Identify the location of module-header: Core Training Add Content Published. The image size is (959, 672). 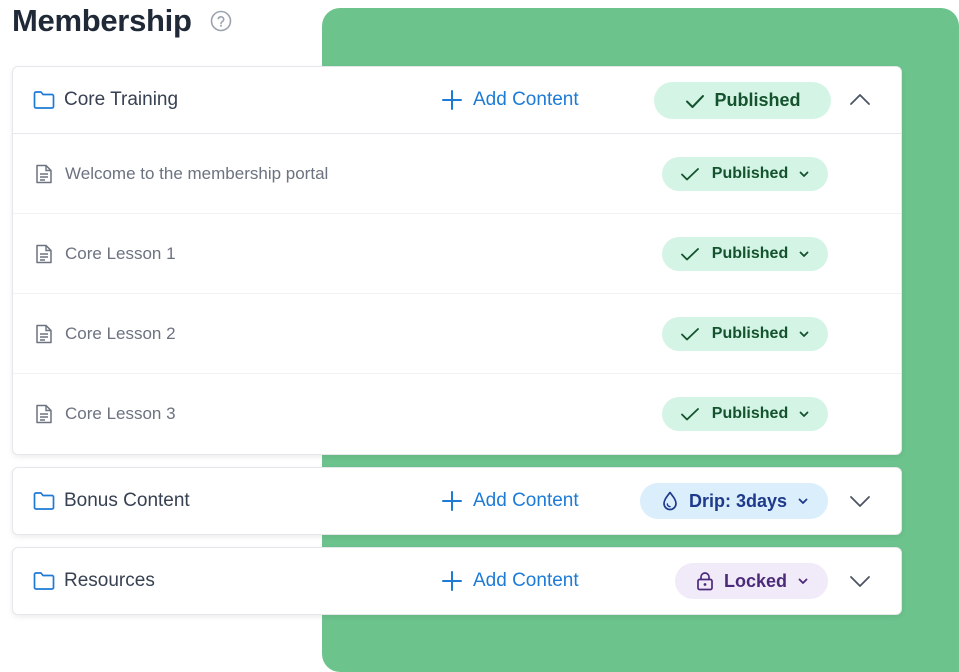
(457, 100).